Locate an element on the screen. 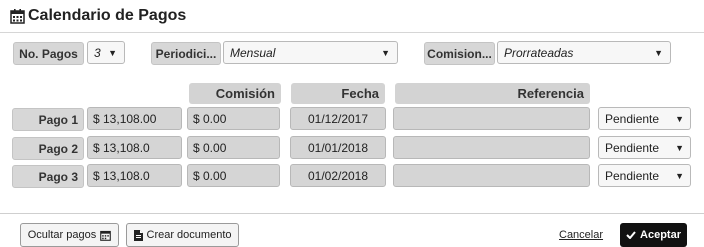  date-field: 01/12/2017 is located at coordinates (338, 118).